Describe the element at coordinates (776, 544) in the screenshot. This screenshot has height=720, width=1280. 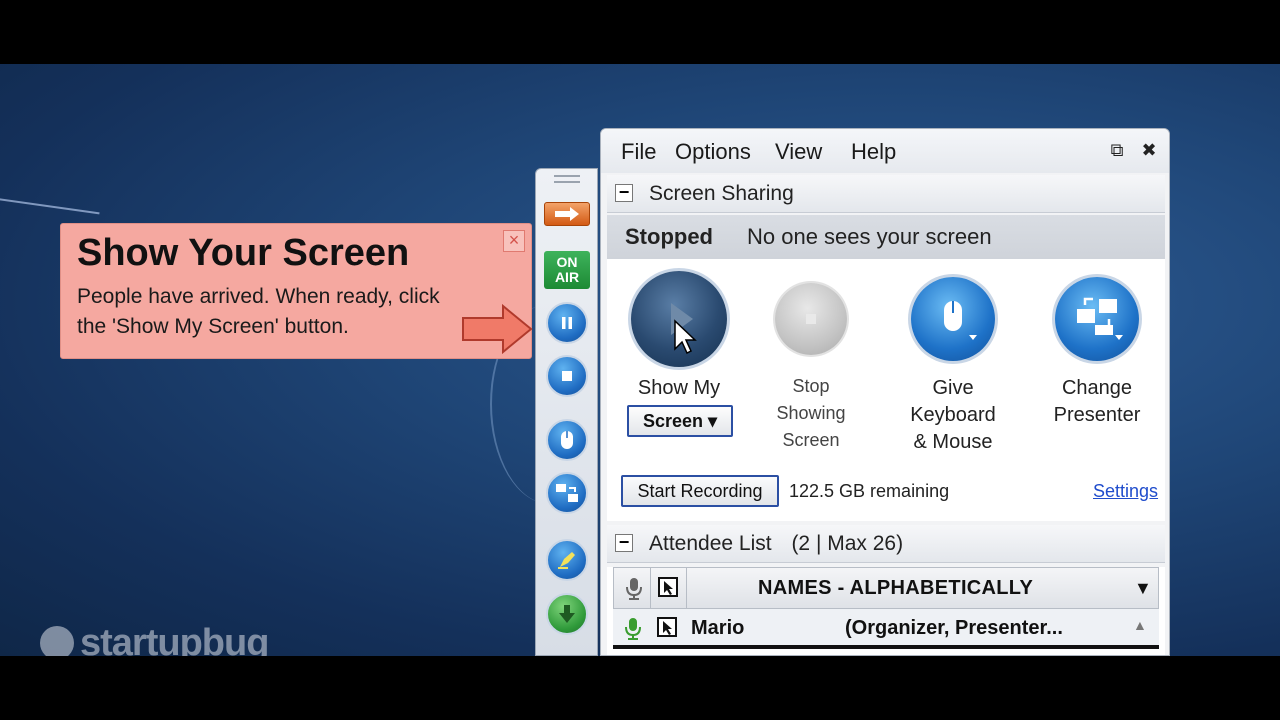
I see `attendee-list-title: Attendee List (2 | Max 26)` at that location.